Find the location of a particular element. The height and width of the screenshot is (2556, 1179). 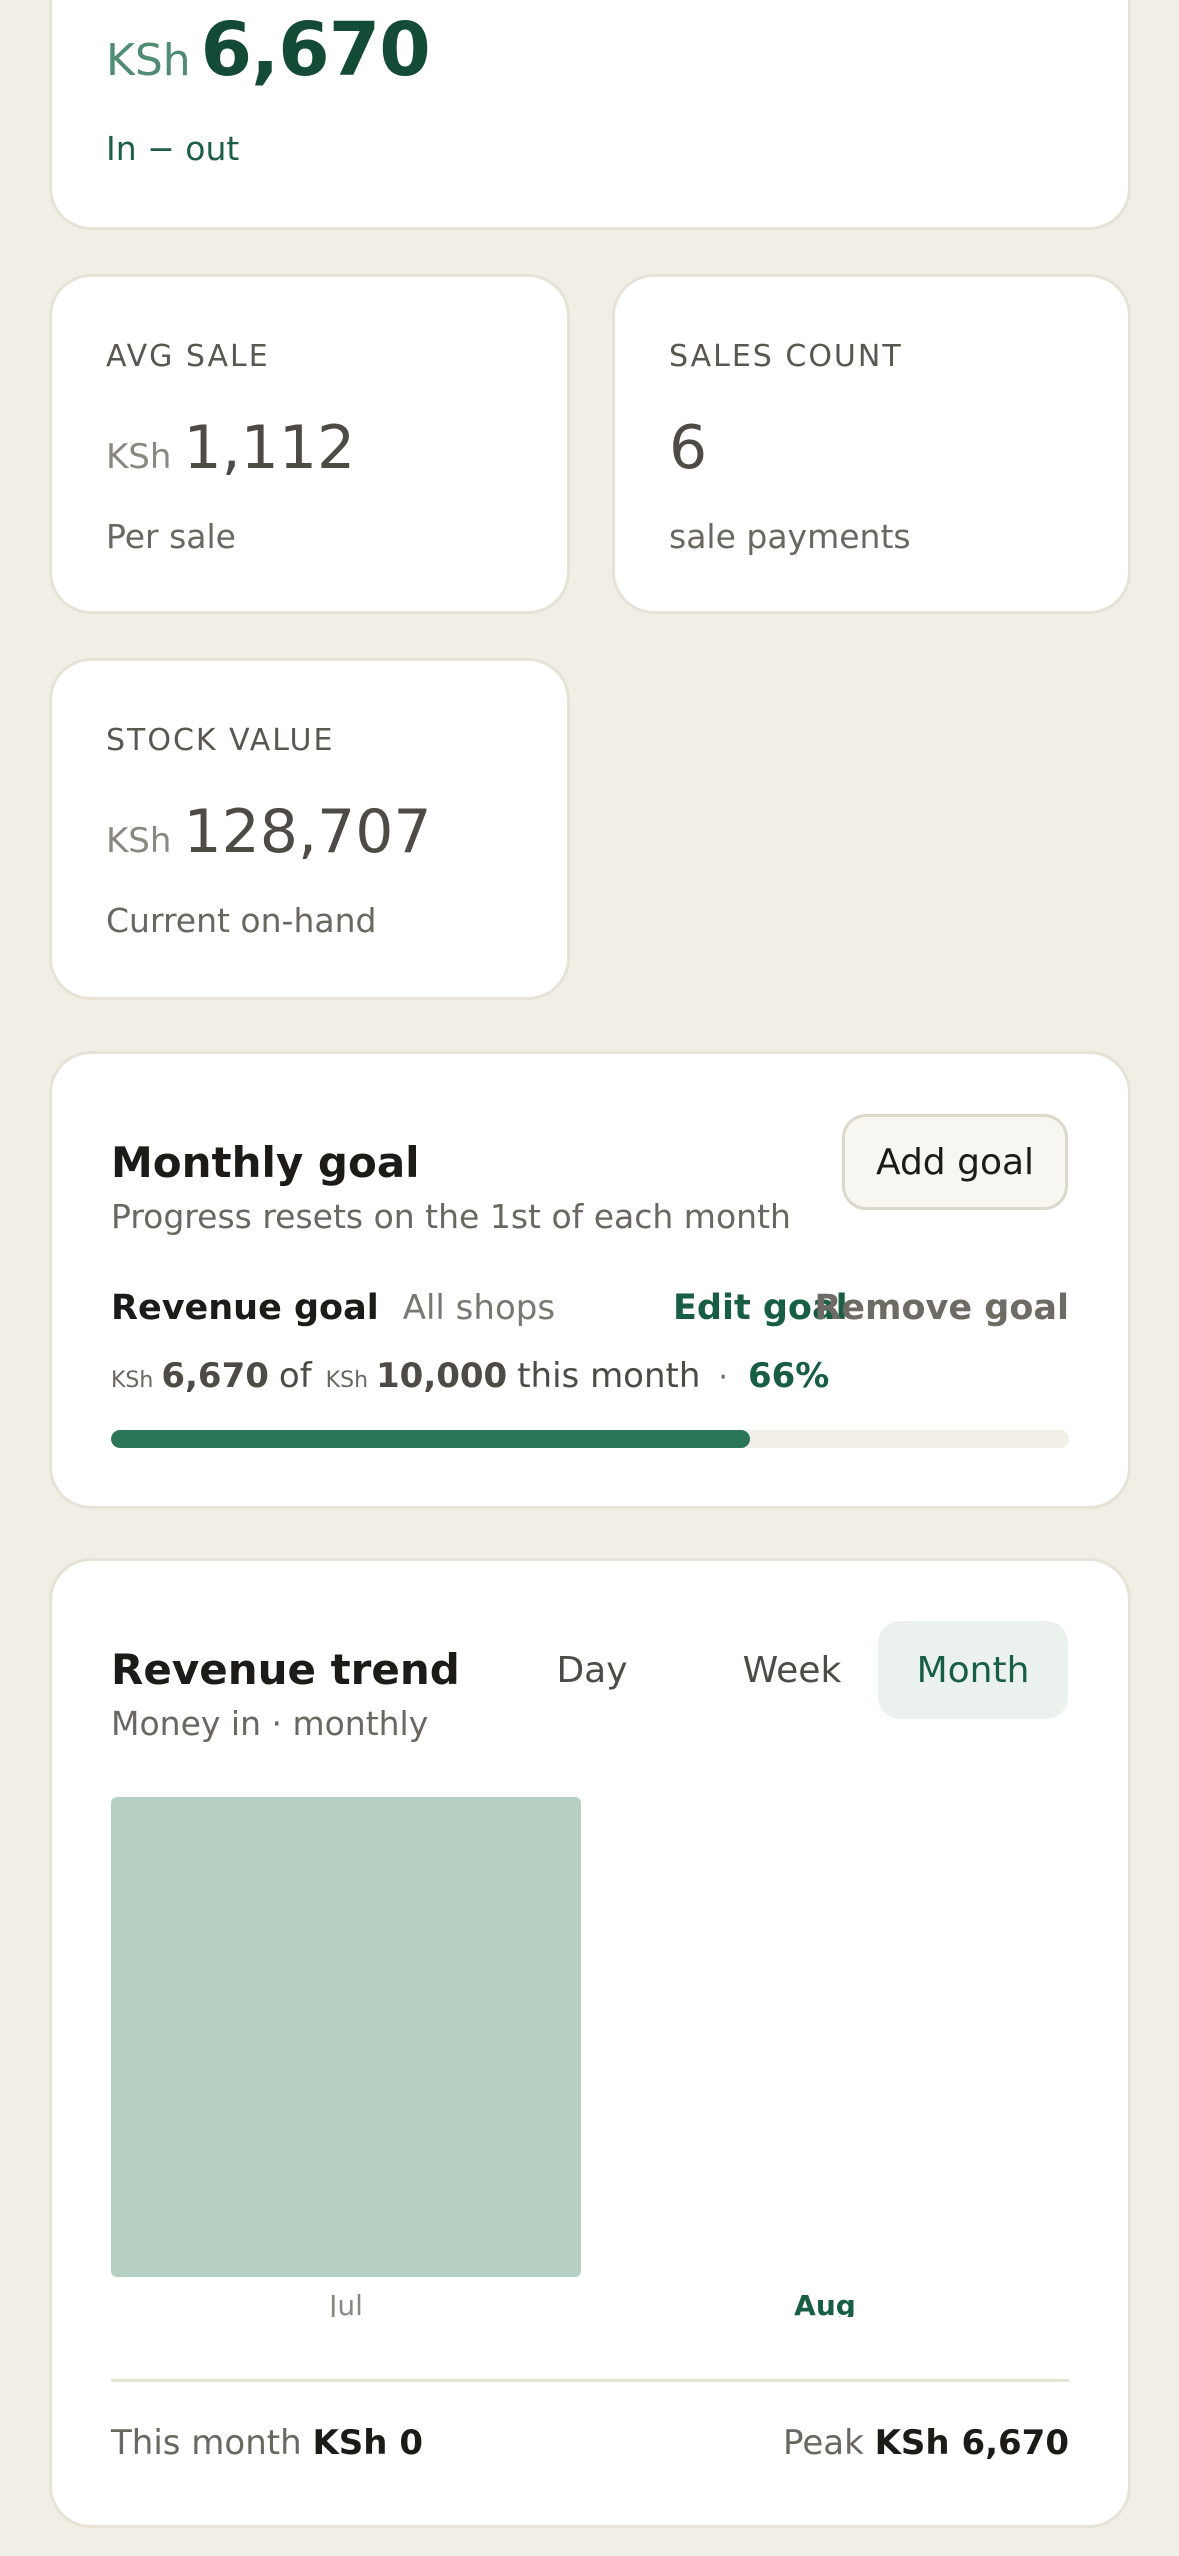

sales-count-value: 6 is located at coordinates (688, 448).